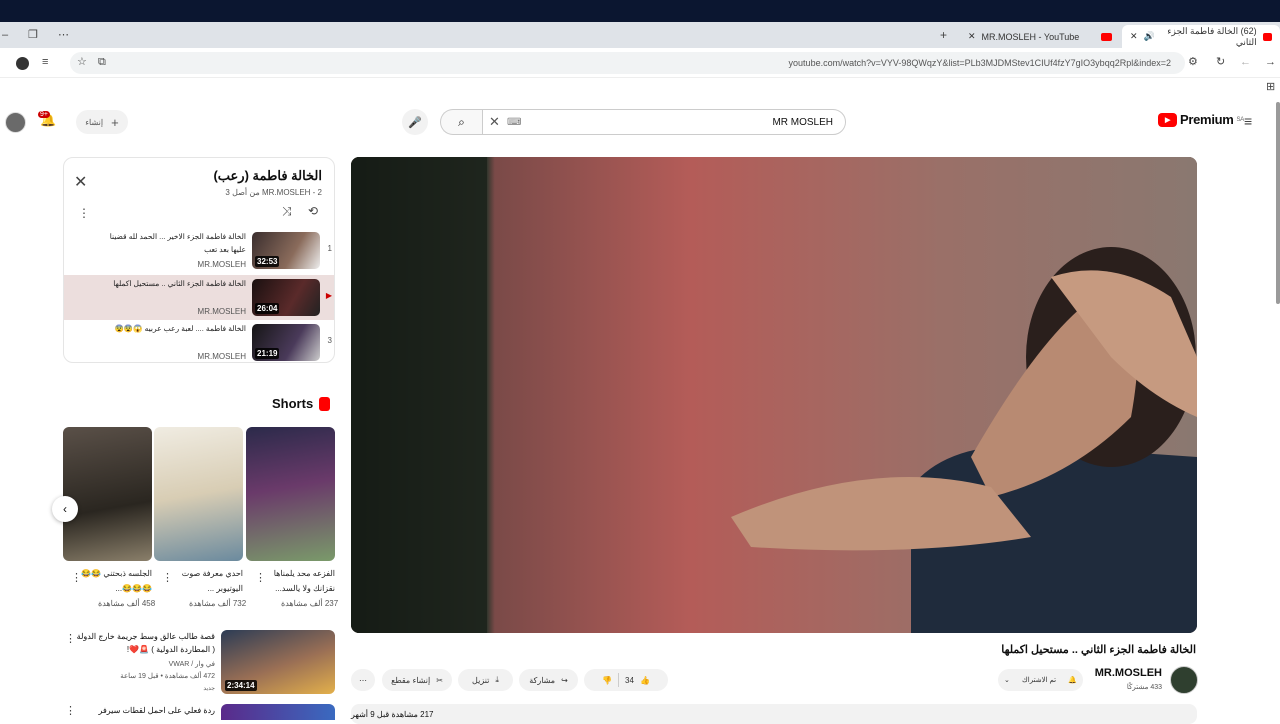 Image resolution: width=1280 pixels, height=724 pixels. Describe the element at coordinates (65, 509) in the screenshot. I see `shorts-prev-button: ‹` at that location.